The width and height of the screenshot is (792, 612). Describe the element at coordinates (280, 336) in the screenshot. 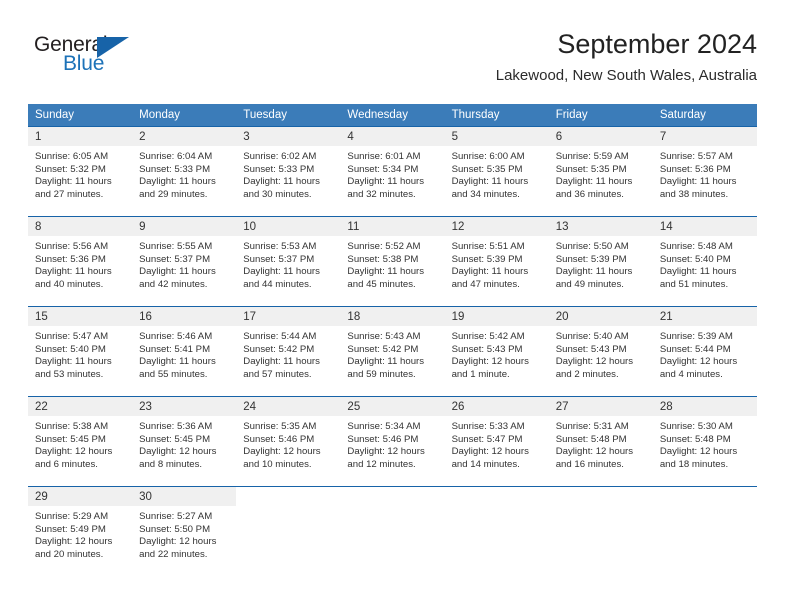

I see `sunrise-time: Sunrise: 5:44 AM` at that location.